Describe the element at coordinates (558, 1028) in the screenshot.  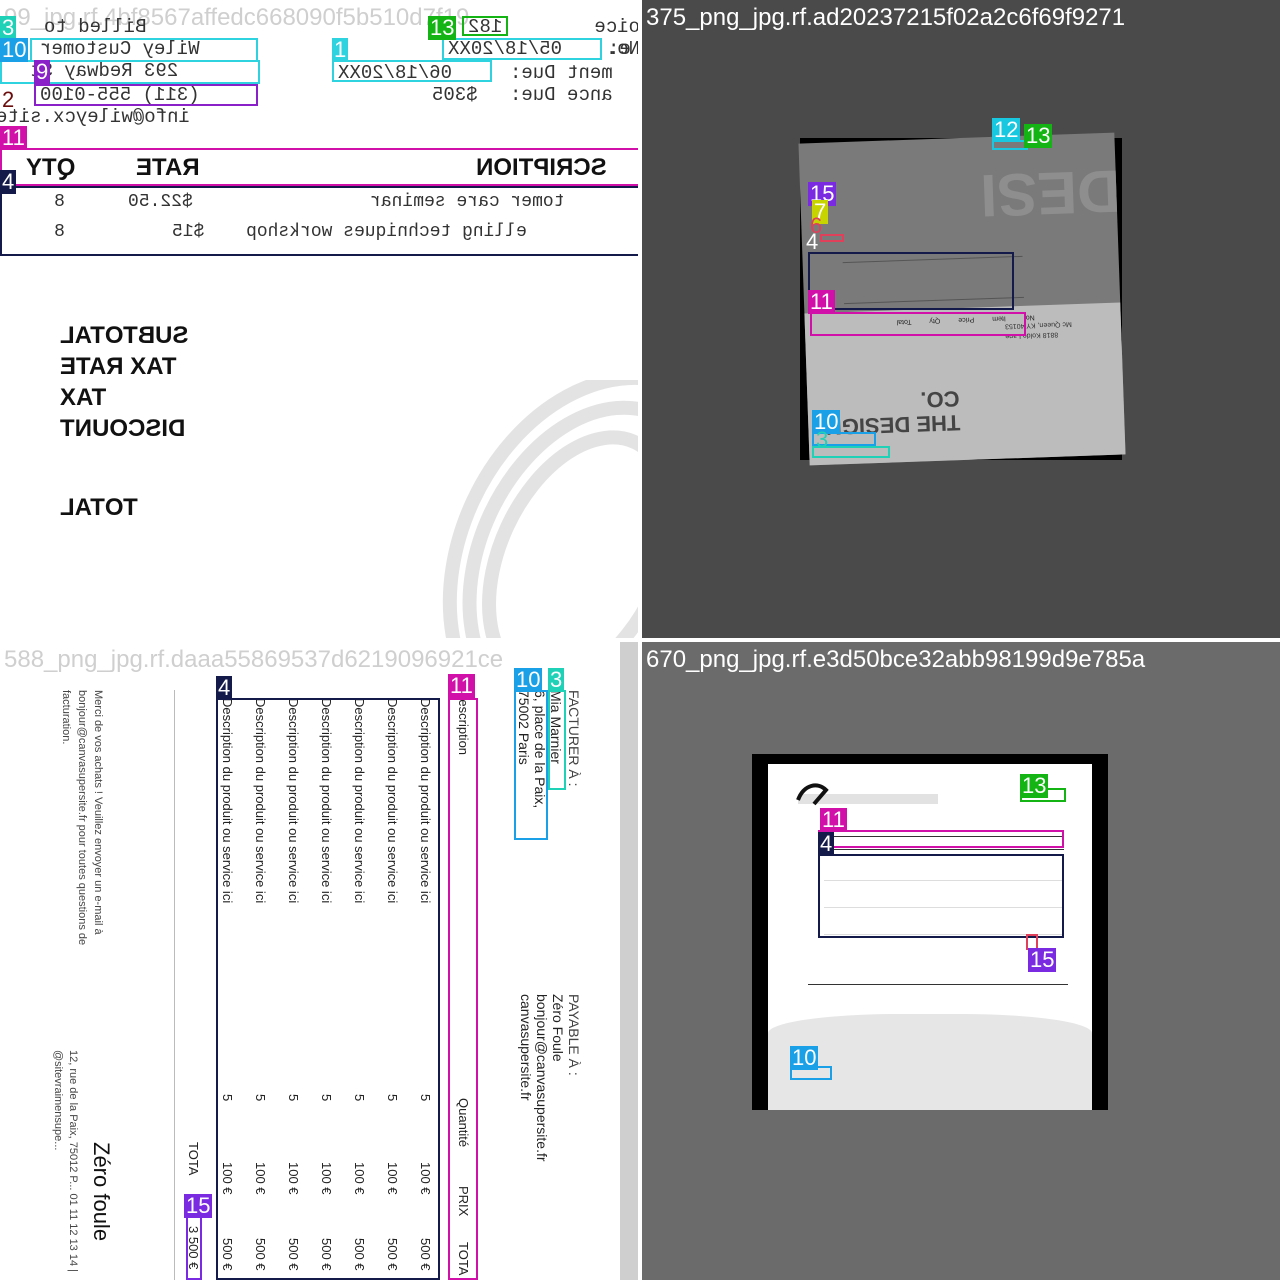
I see `payee-name: Zéro Foule` at that location.